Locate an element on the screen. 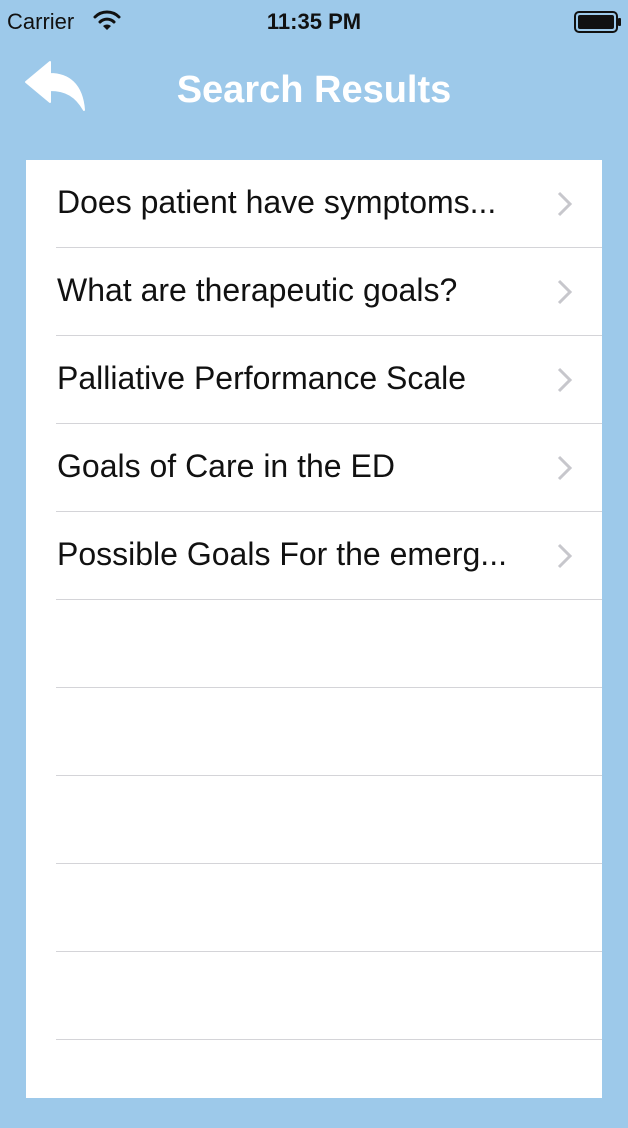 This screenshot has height=1128, width=628. result-label: Palliative Performance Scale is located at coordinates (262, 378).